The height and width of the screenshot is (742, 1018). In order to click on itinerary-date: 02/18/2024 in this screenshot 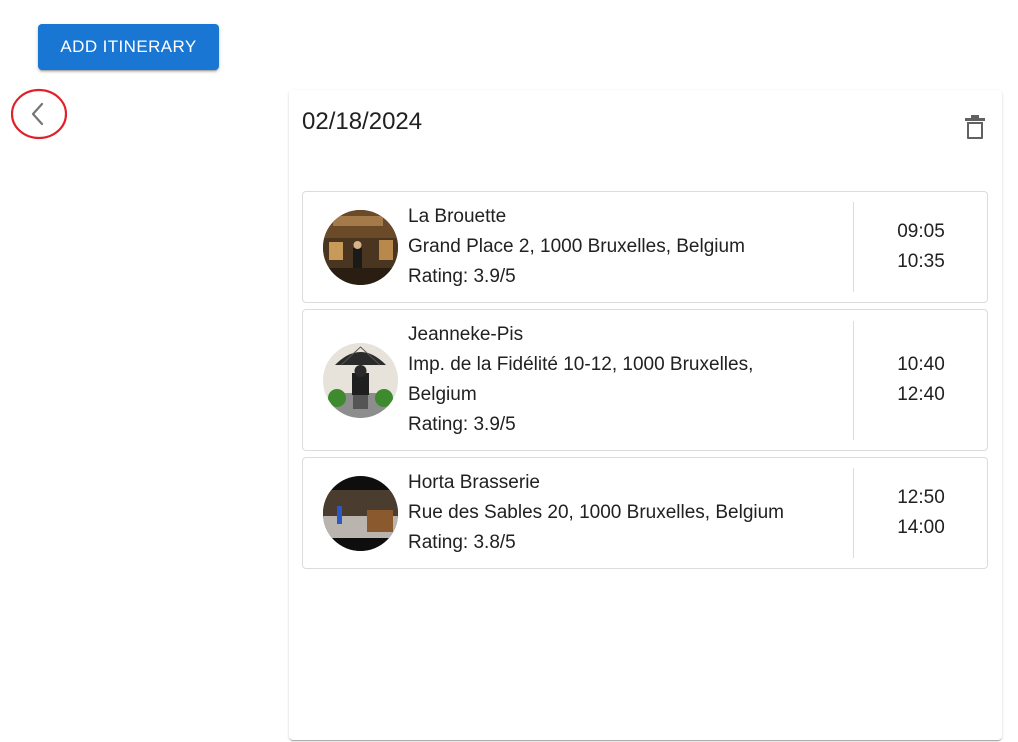, I will do `click(362, 121)`.